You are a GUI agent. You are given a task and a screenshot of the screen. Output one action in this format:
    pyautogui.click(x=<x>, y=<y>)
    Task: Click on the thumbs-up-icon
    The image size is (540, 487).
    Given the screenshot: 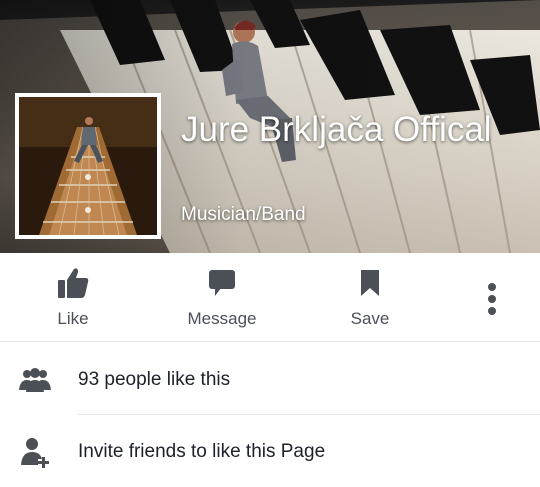 What is the action you would take?
    pyautogui.click(x=73, y=283)
    